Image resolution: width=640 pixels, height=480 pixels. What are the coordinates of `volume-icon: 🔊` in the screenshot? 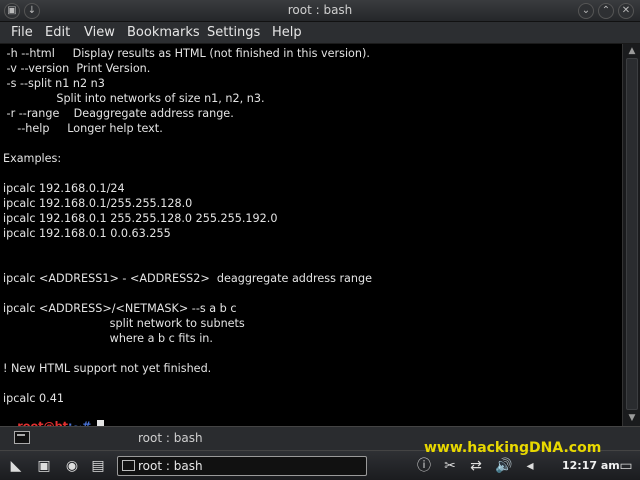 It's located at (504, 466).